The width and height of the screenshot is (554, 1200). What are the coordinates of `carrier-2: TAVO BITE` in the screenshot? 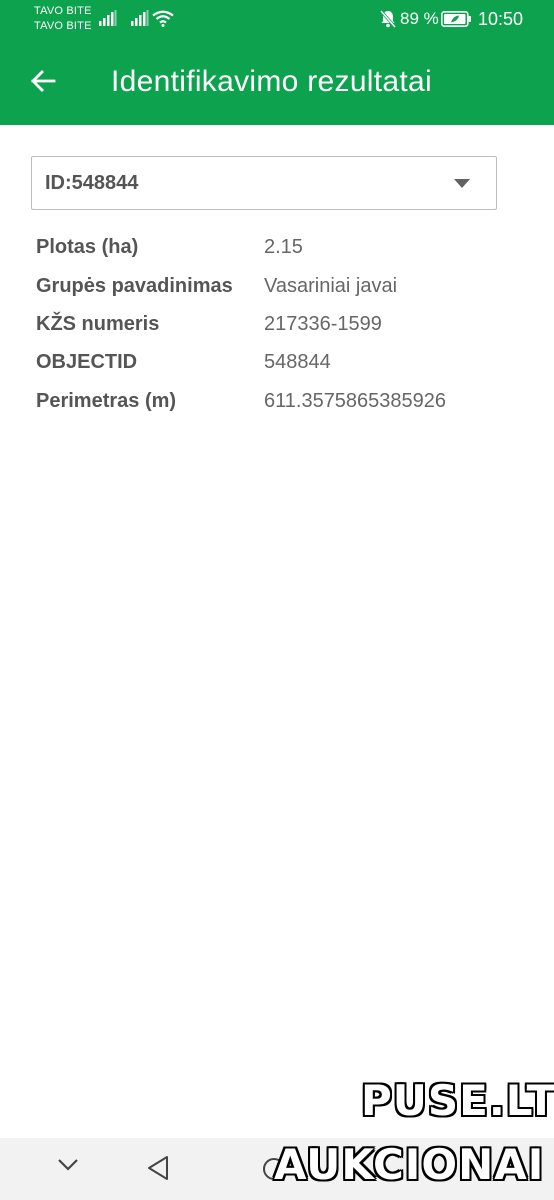 It's located at (63, 26).